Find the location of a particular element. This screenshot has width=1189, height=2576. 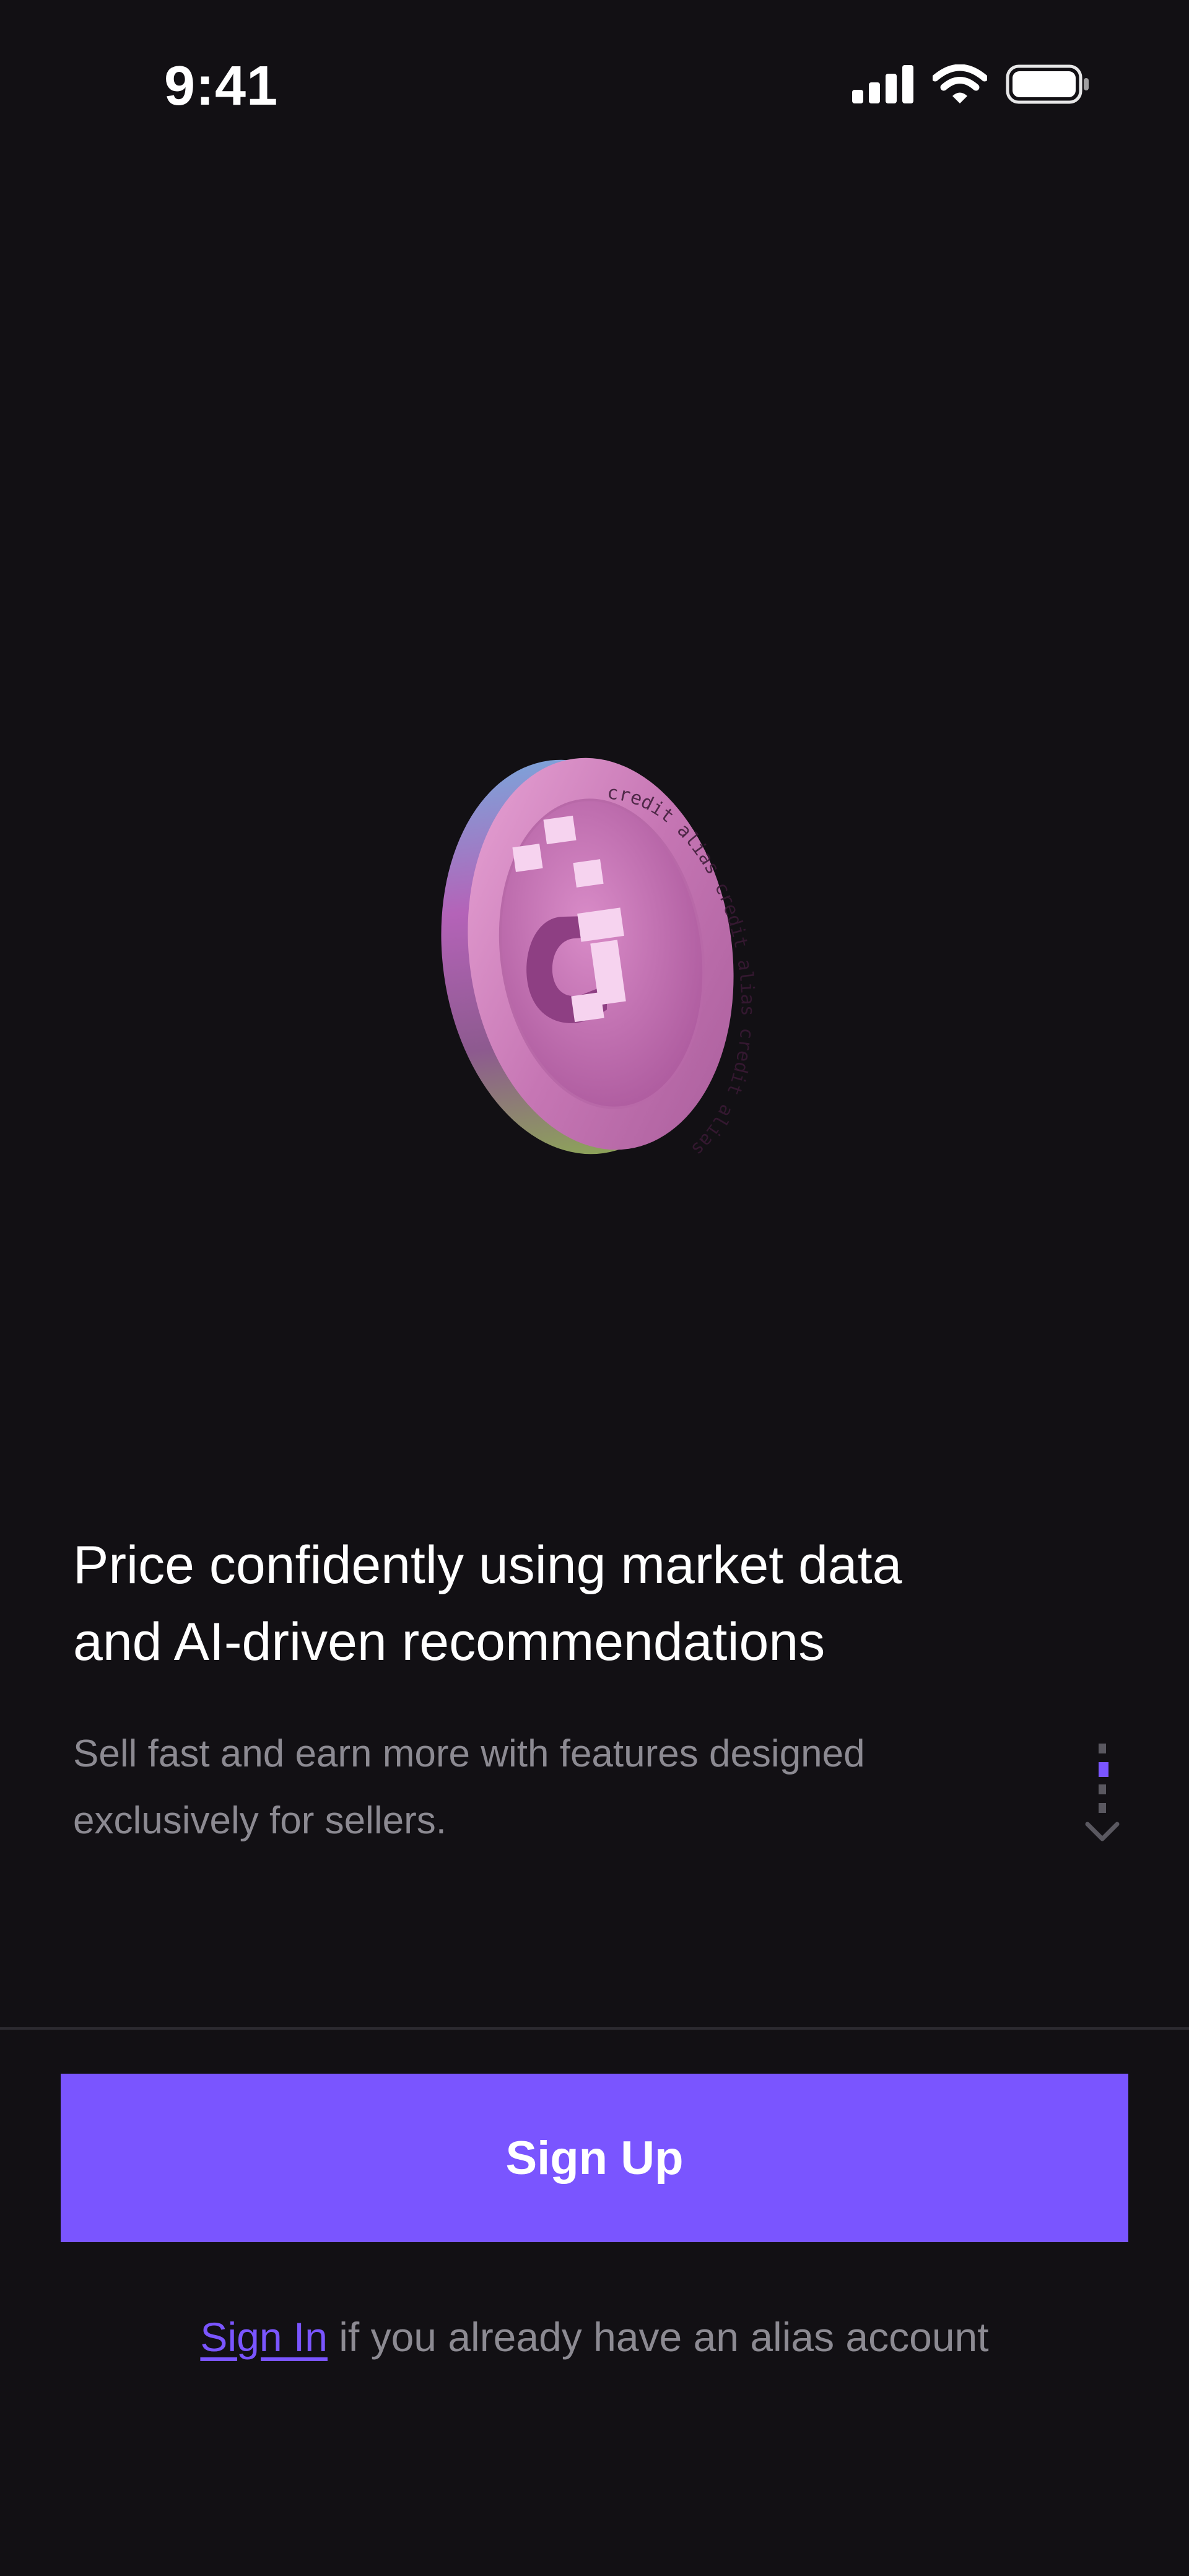

sign-up-button: Sign Up is located at coordinates (594, 2158).